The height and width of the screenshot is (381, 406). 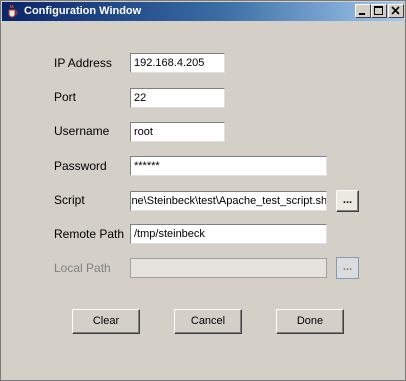 I want to click on close-button, so click(x=396, y=11).